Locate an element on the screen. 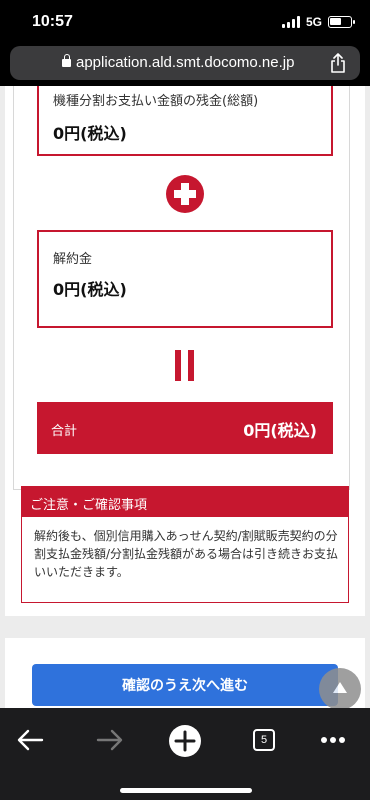 The height and width of the screenshot is (800, 370). address-bar: application.ald.smt.docomo.ne.jp is located at coordinates (185, 63).